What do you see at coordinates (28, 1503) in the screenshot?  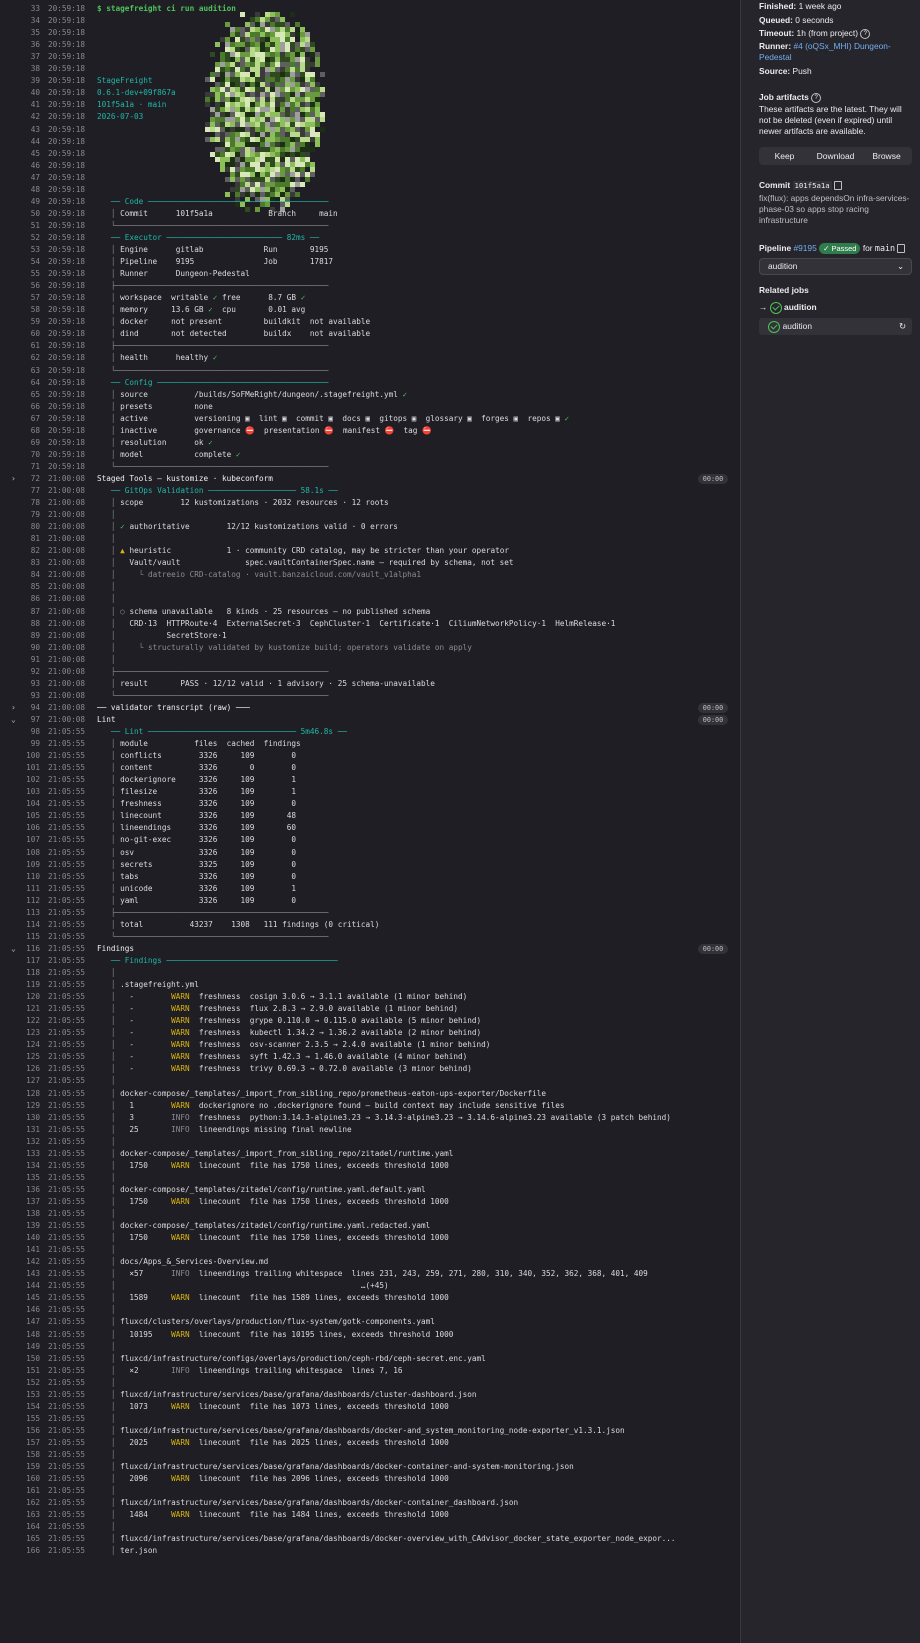 I see `line-number: 162` at bounding box center [28, 1503].